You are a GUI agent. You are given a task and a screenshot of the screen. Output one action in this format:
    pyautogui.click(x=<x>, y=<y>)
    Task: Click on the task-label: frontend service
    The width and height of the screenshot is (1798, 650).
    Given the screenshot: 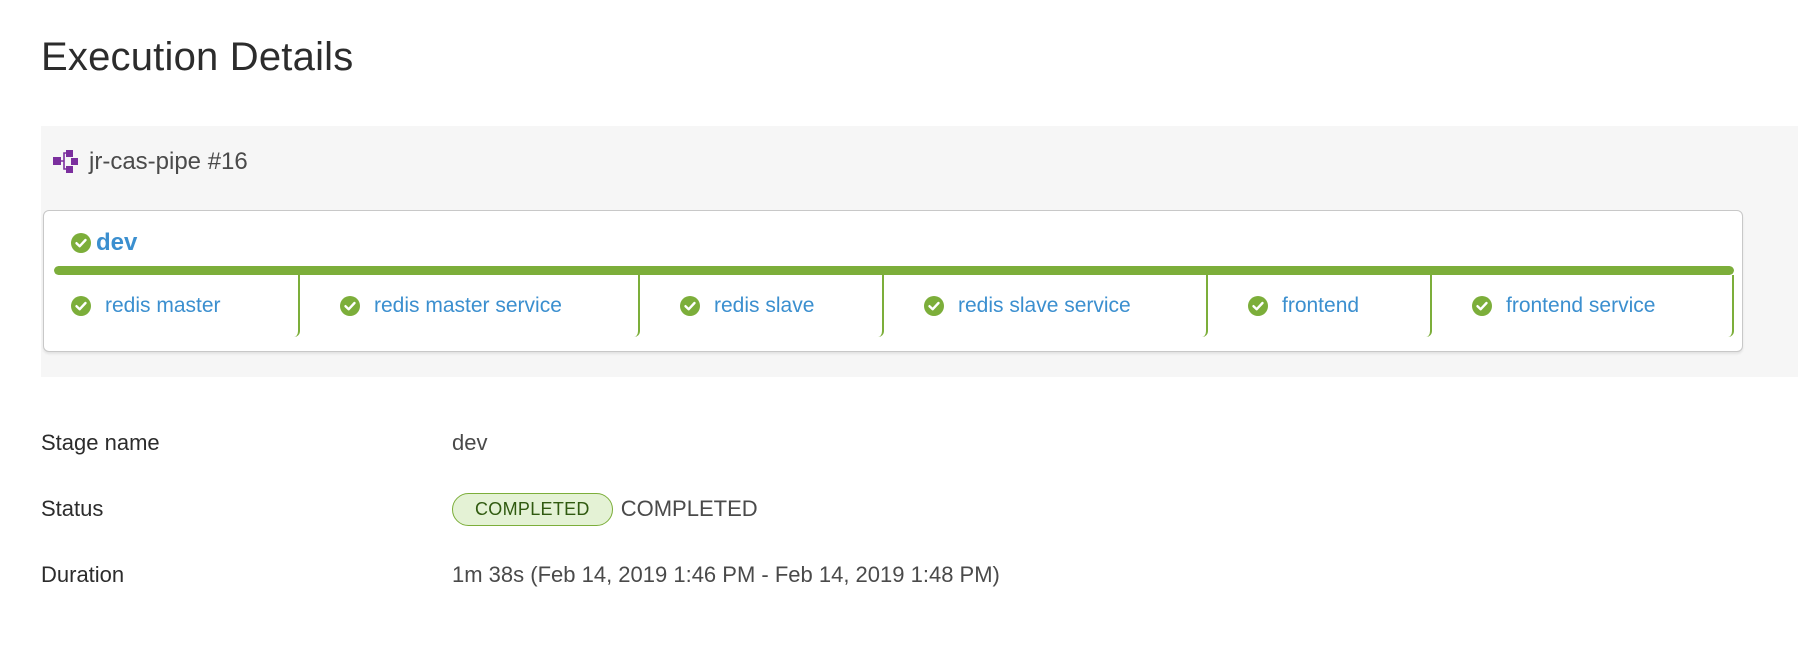 What is the action you would take?
    pyautogui.click(x=1580, y=306)
    